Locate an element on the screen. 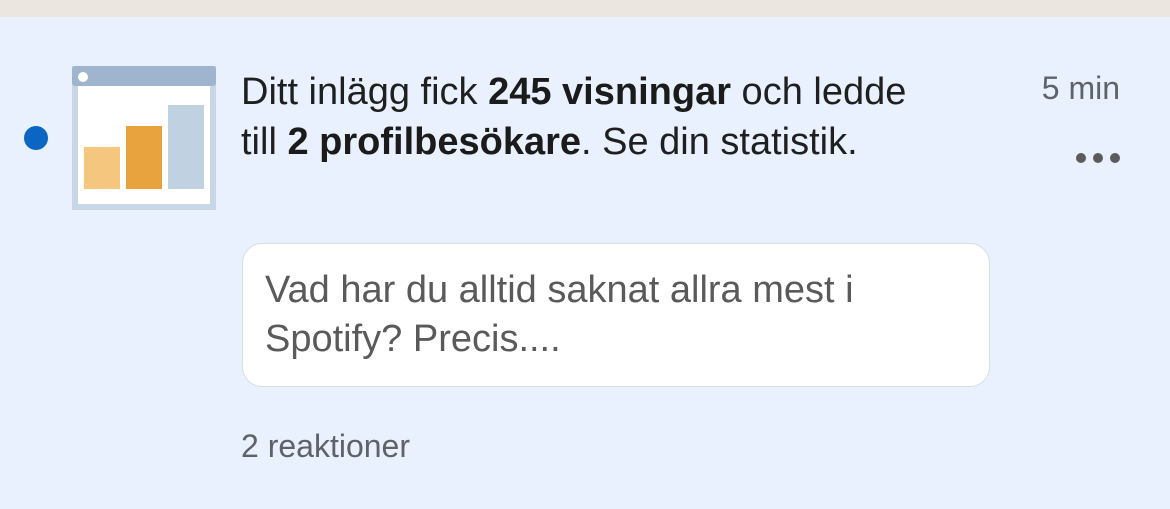 This screenshot has width=1170, height=509. views-count: 245 visningar is located at coordinates (609, 92).